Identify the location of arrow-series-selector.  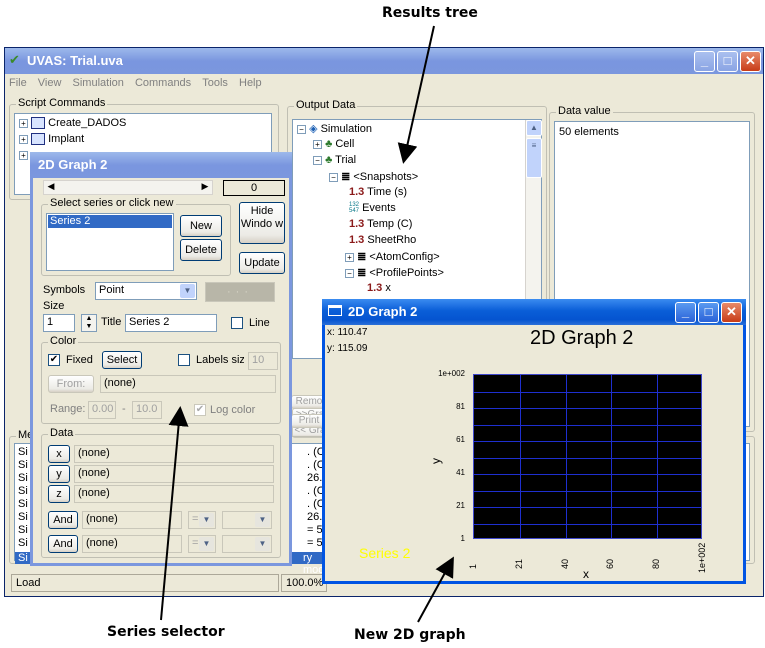
(174, 513).